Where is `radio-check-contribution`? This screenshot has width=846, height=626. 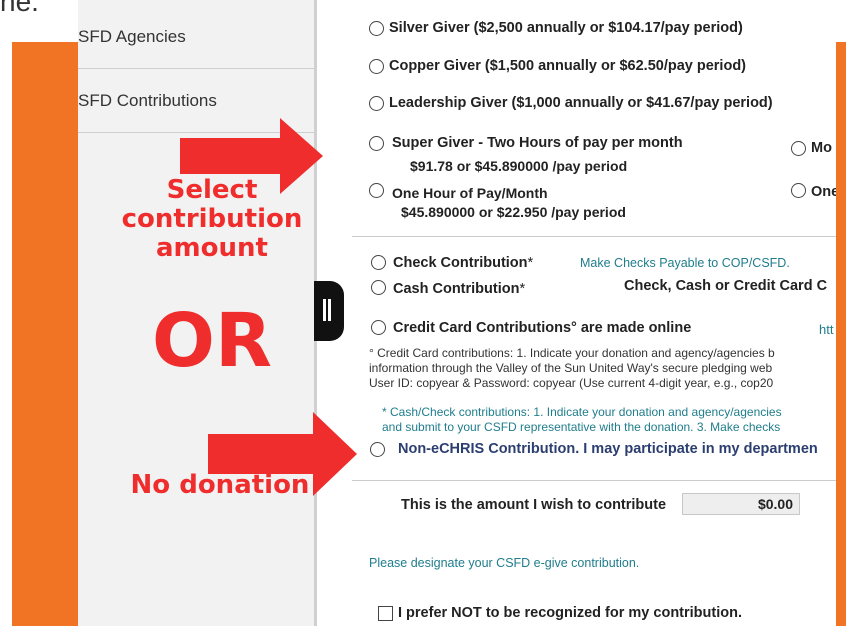 radio-check-contribution is located at coordinates (378, 262).